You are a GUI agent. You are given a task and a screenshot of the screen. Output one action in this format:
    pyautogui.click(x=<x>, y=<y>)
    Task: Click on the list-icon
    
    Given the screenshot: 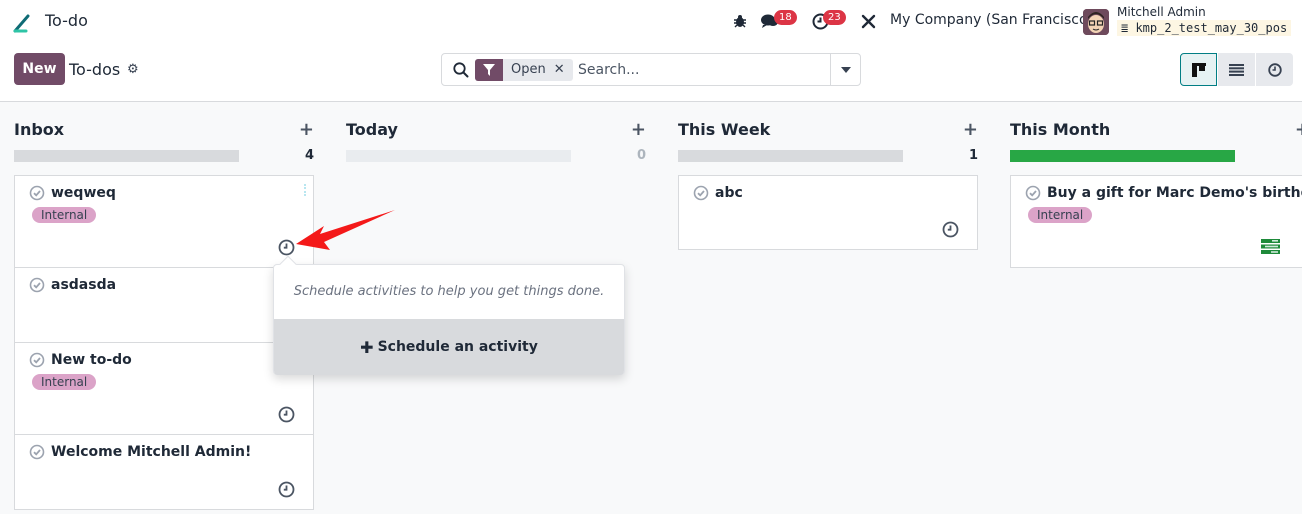 What is the action you would take?
    pyautogui.click(x=1236, y=69)
    